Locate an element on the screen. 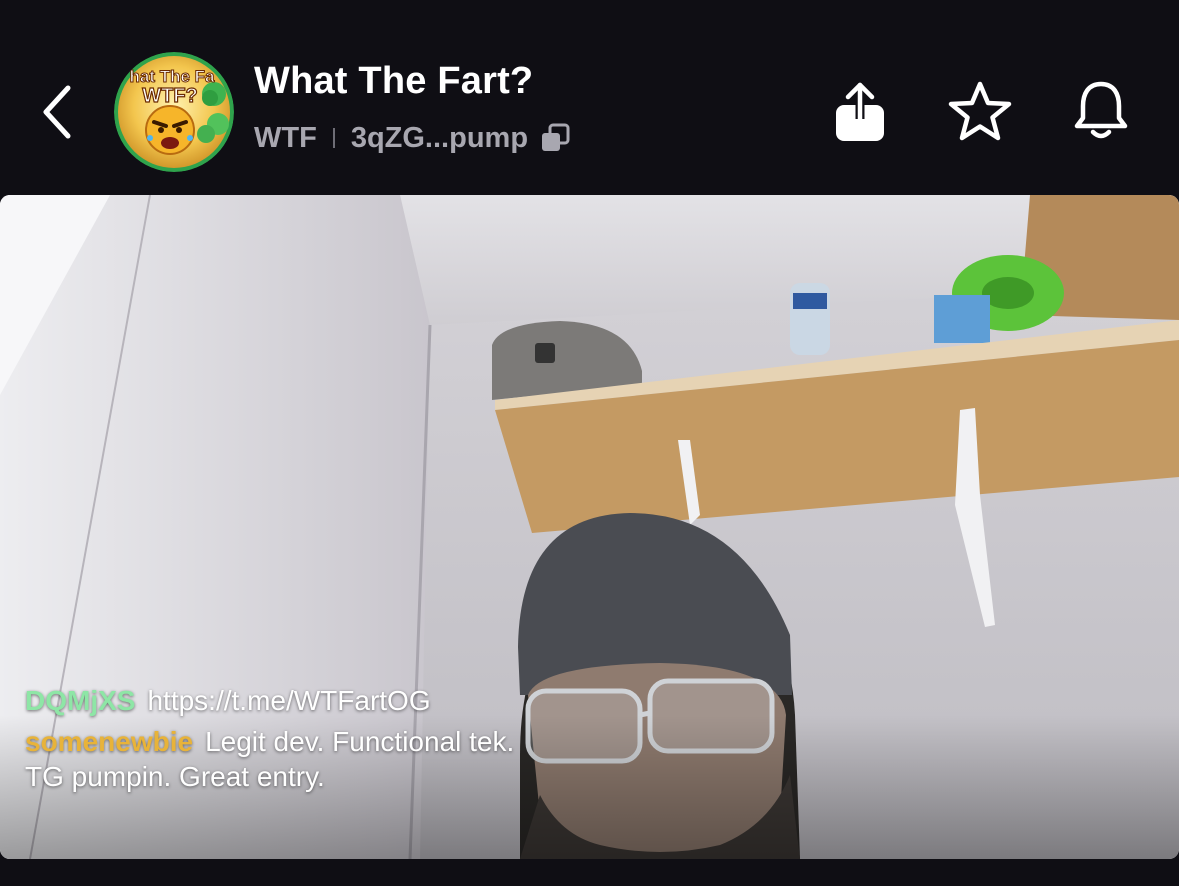  chat-message: DQMjXS https://t.me/WTFartOG is located at coordinates (285, 700).